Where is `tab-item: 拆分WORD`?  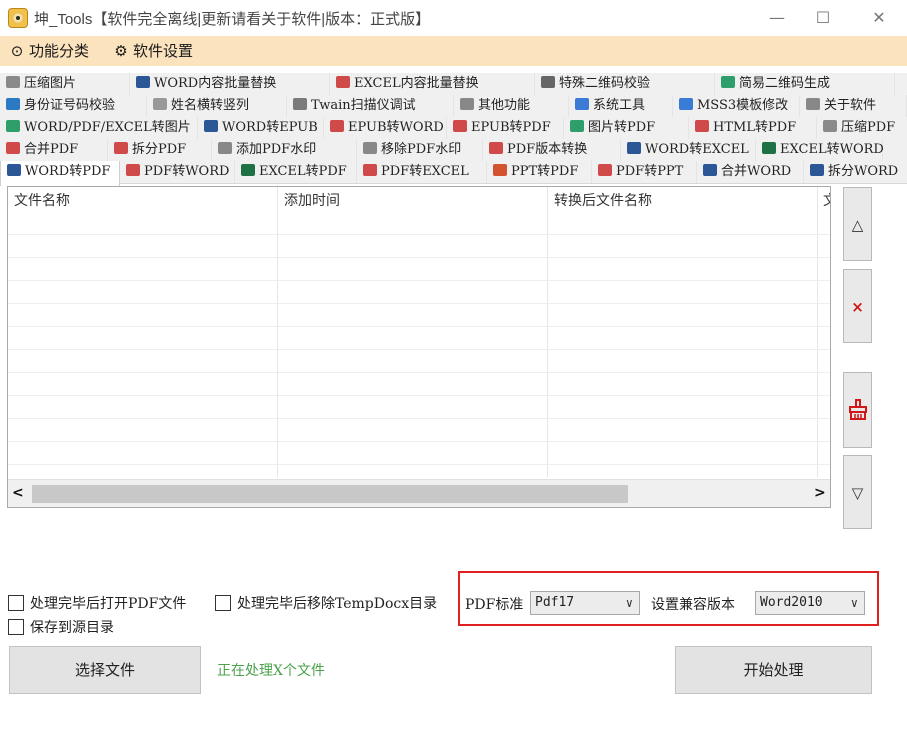
tab-item: 拆分WORD is located at coordinates (855, 172).